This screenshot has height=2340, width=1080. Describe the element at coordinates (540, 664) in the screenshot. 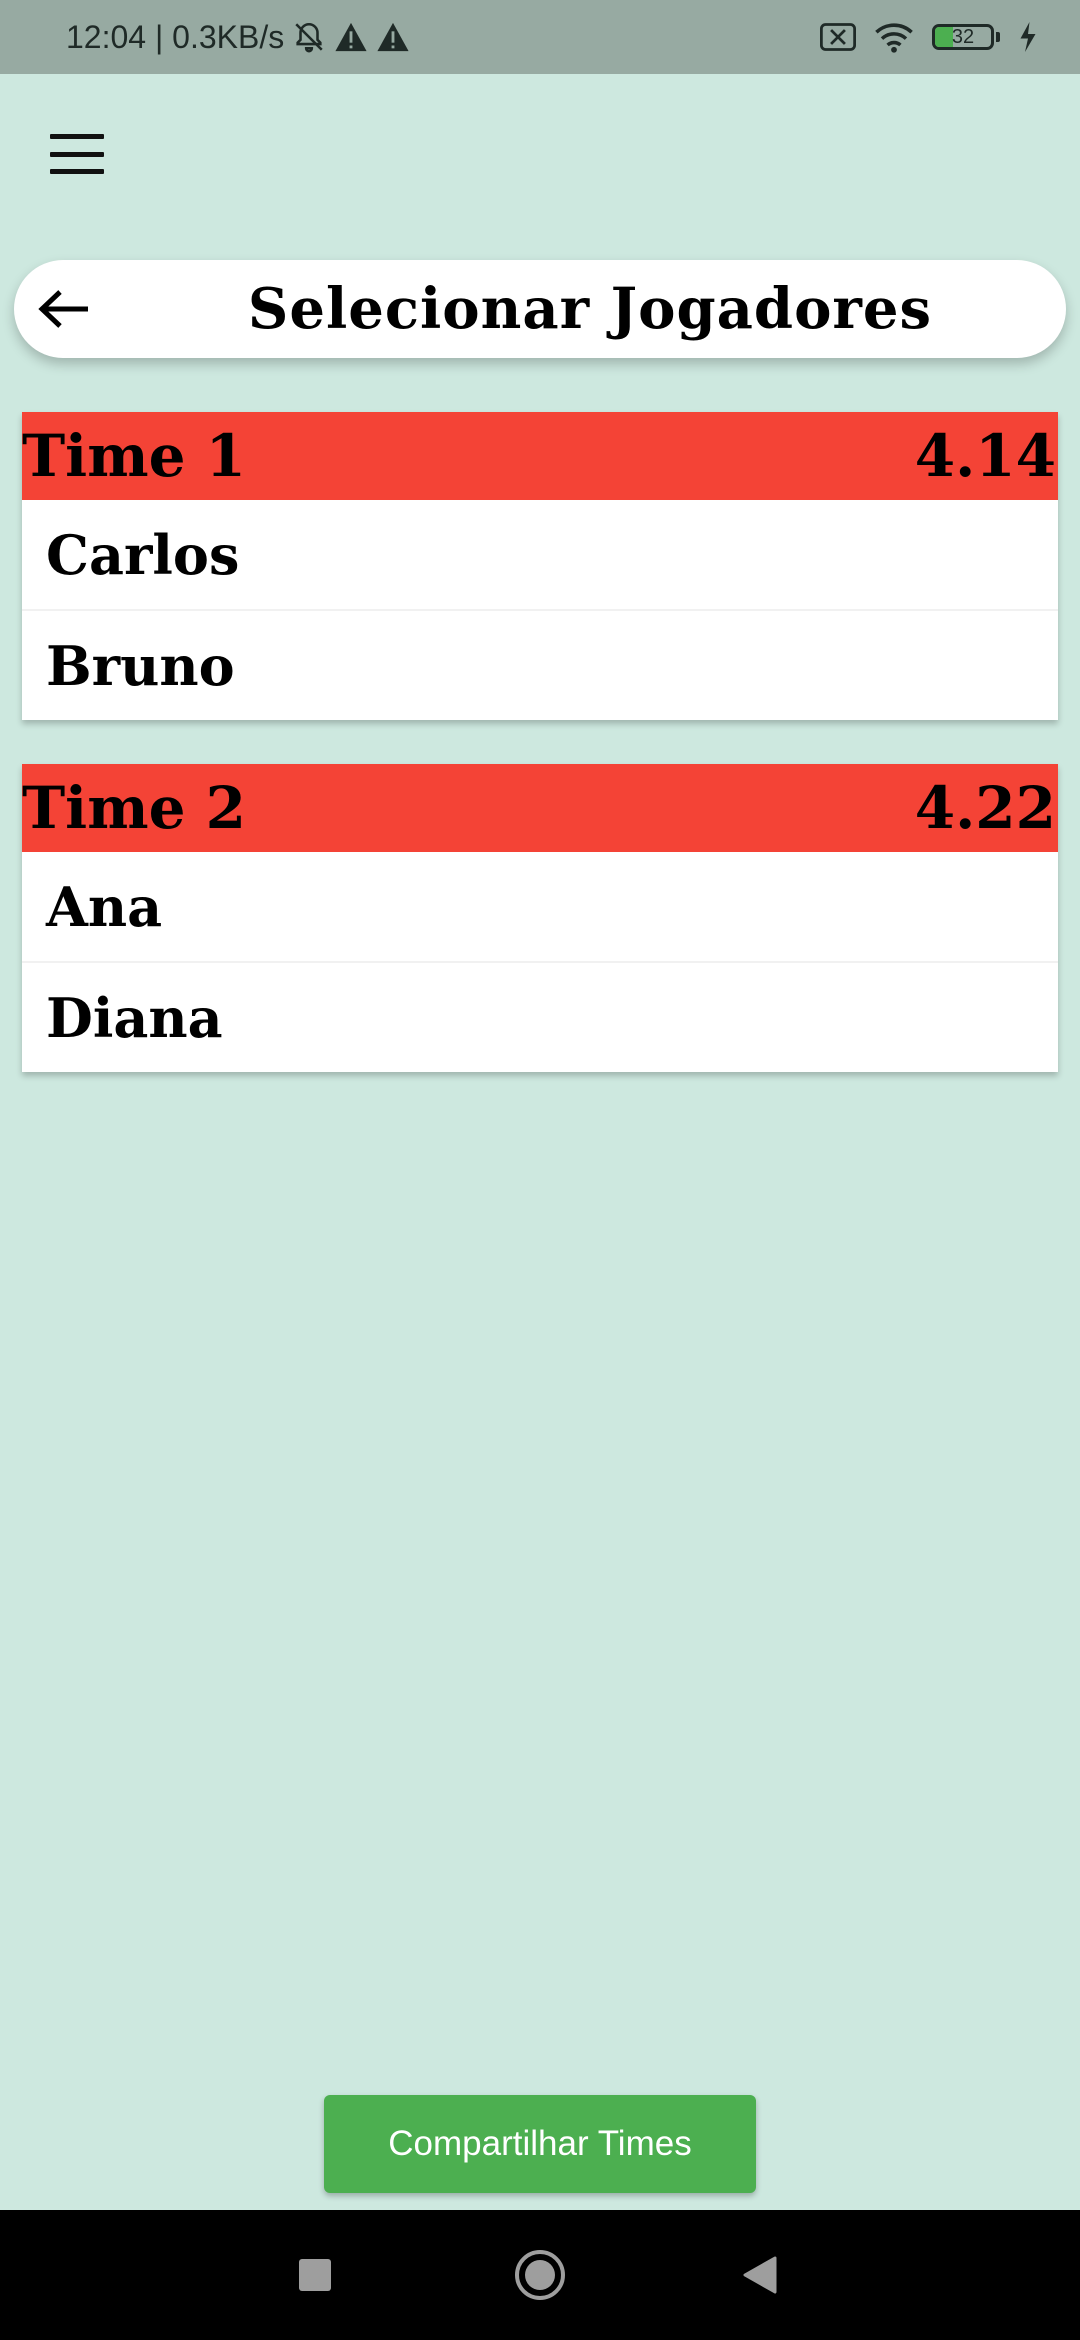

I see `player-row: Bruno` at that location.